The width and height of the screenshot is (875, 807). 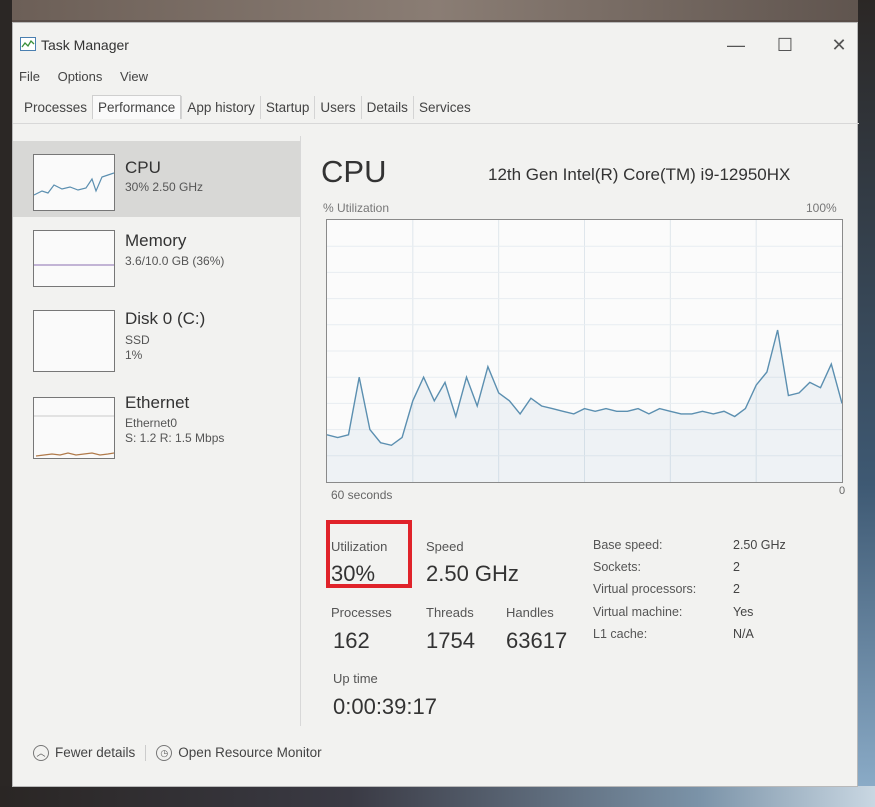 What do you see at coordinates (385, 706) in the screenshot?
I see `uptime-value: 0:00:39:17` at bounding box center [385, 706].